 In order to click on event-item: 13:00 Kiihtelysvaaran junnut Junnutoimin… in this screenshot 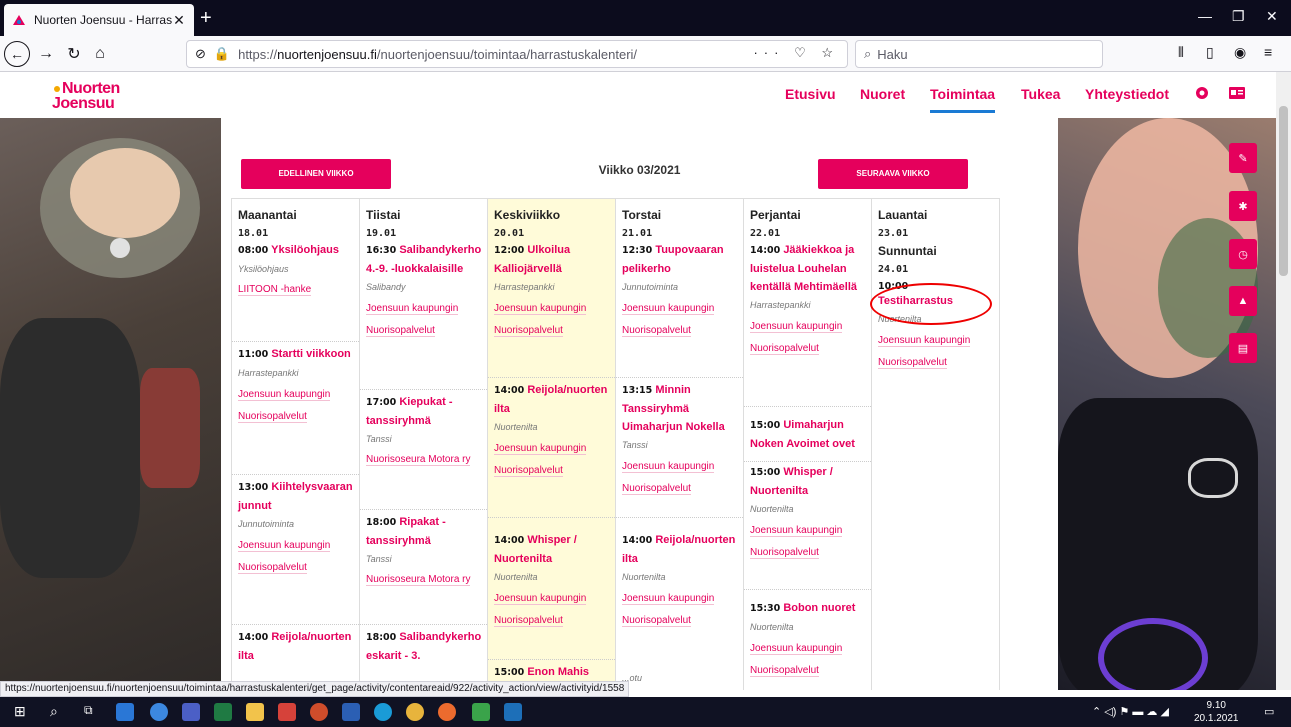, I will do `click(295, 526)`.